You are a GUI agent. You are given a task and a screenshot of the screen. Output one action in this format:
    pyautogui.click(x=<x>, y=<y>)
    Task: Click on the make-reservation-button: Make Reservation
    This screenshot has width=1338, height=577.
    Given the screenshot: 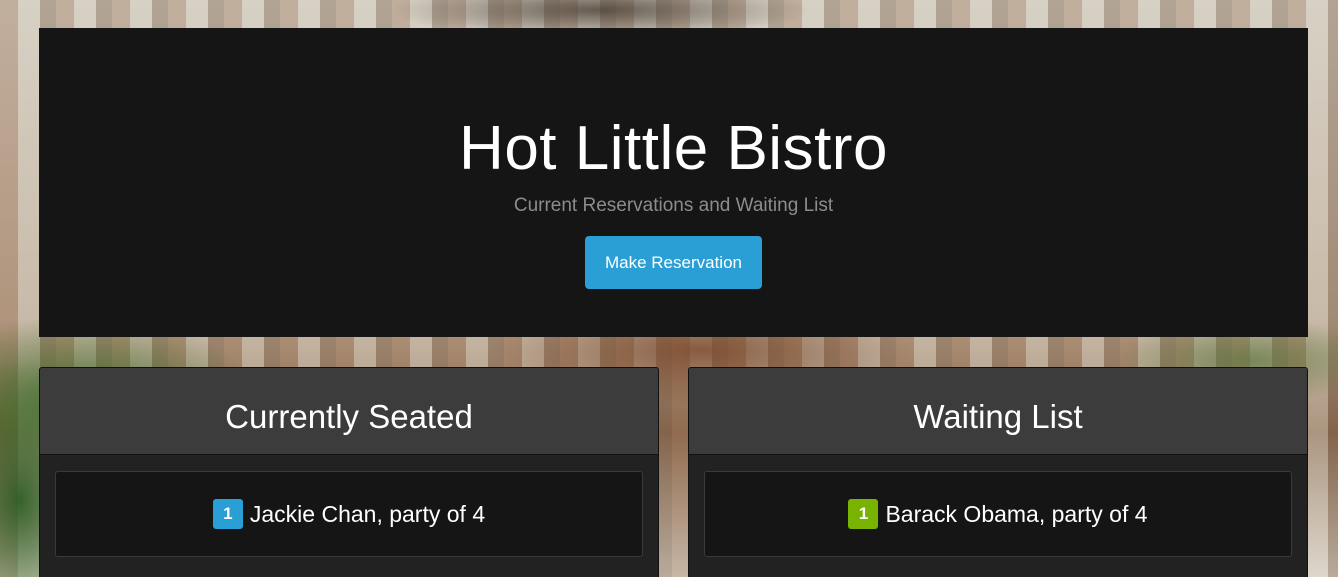 What is the action you would take?
    pyautogui.click(x=673, y=262)
    